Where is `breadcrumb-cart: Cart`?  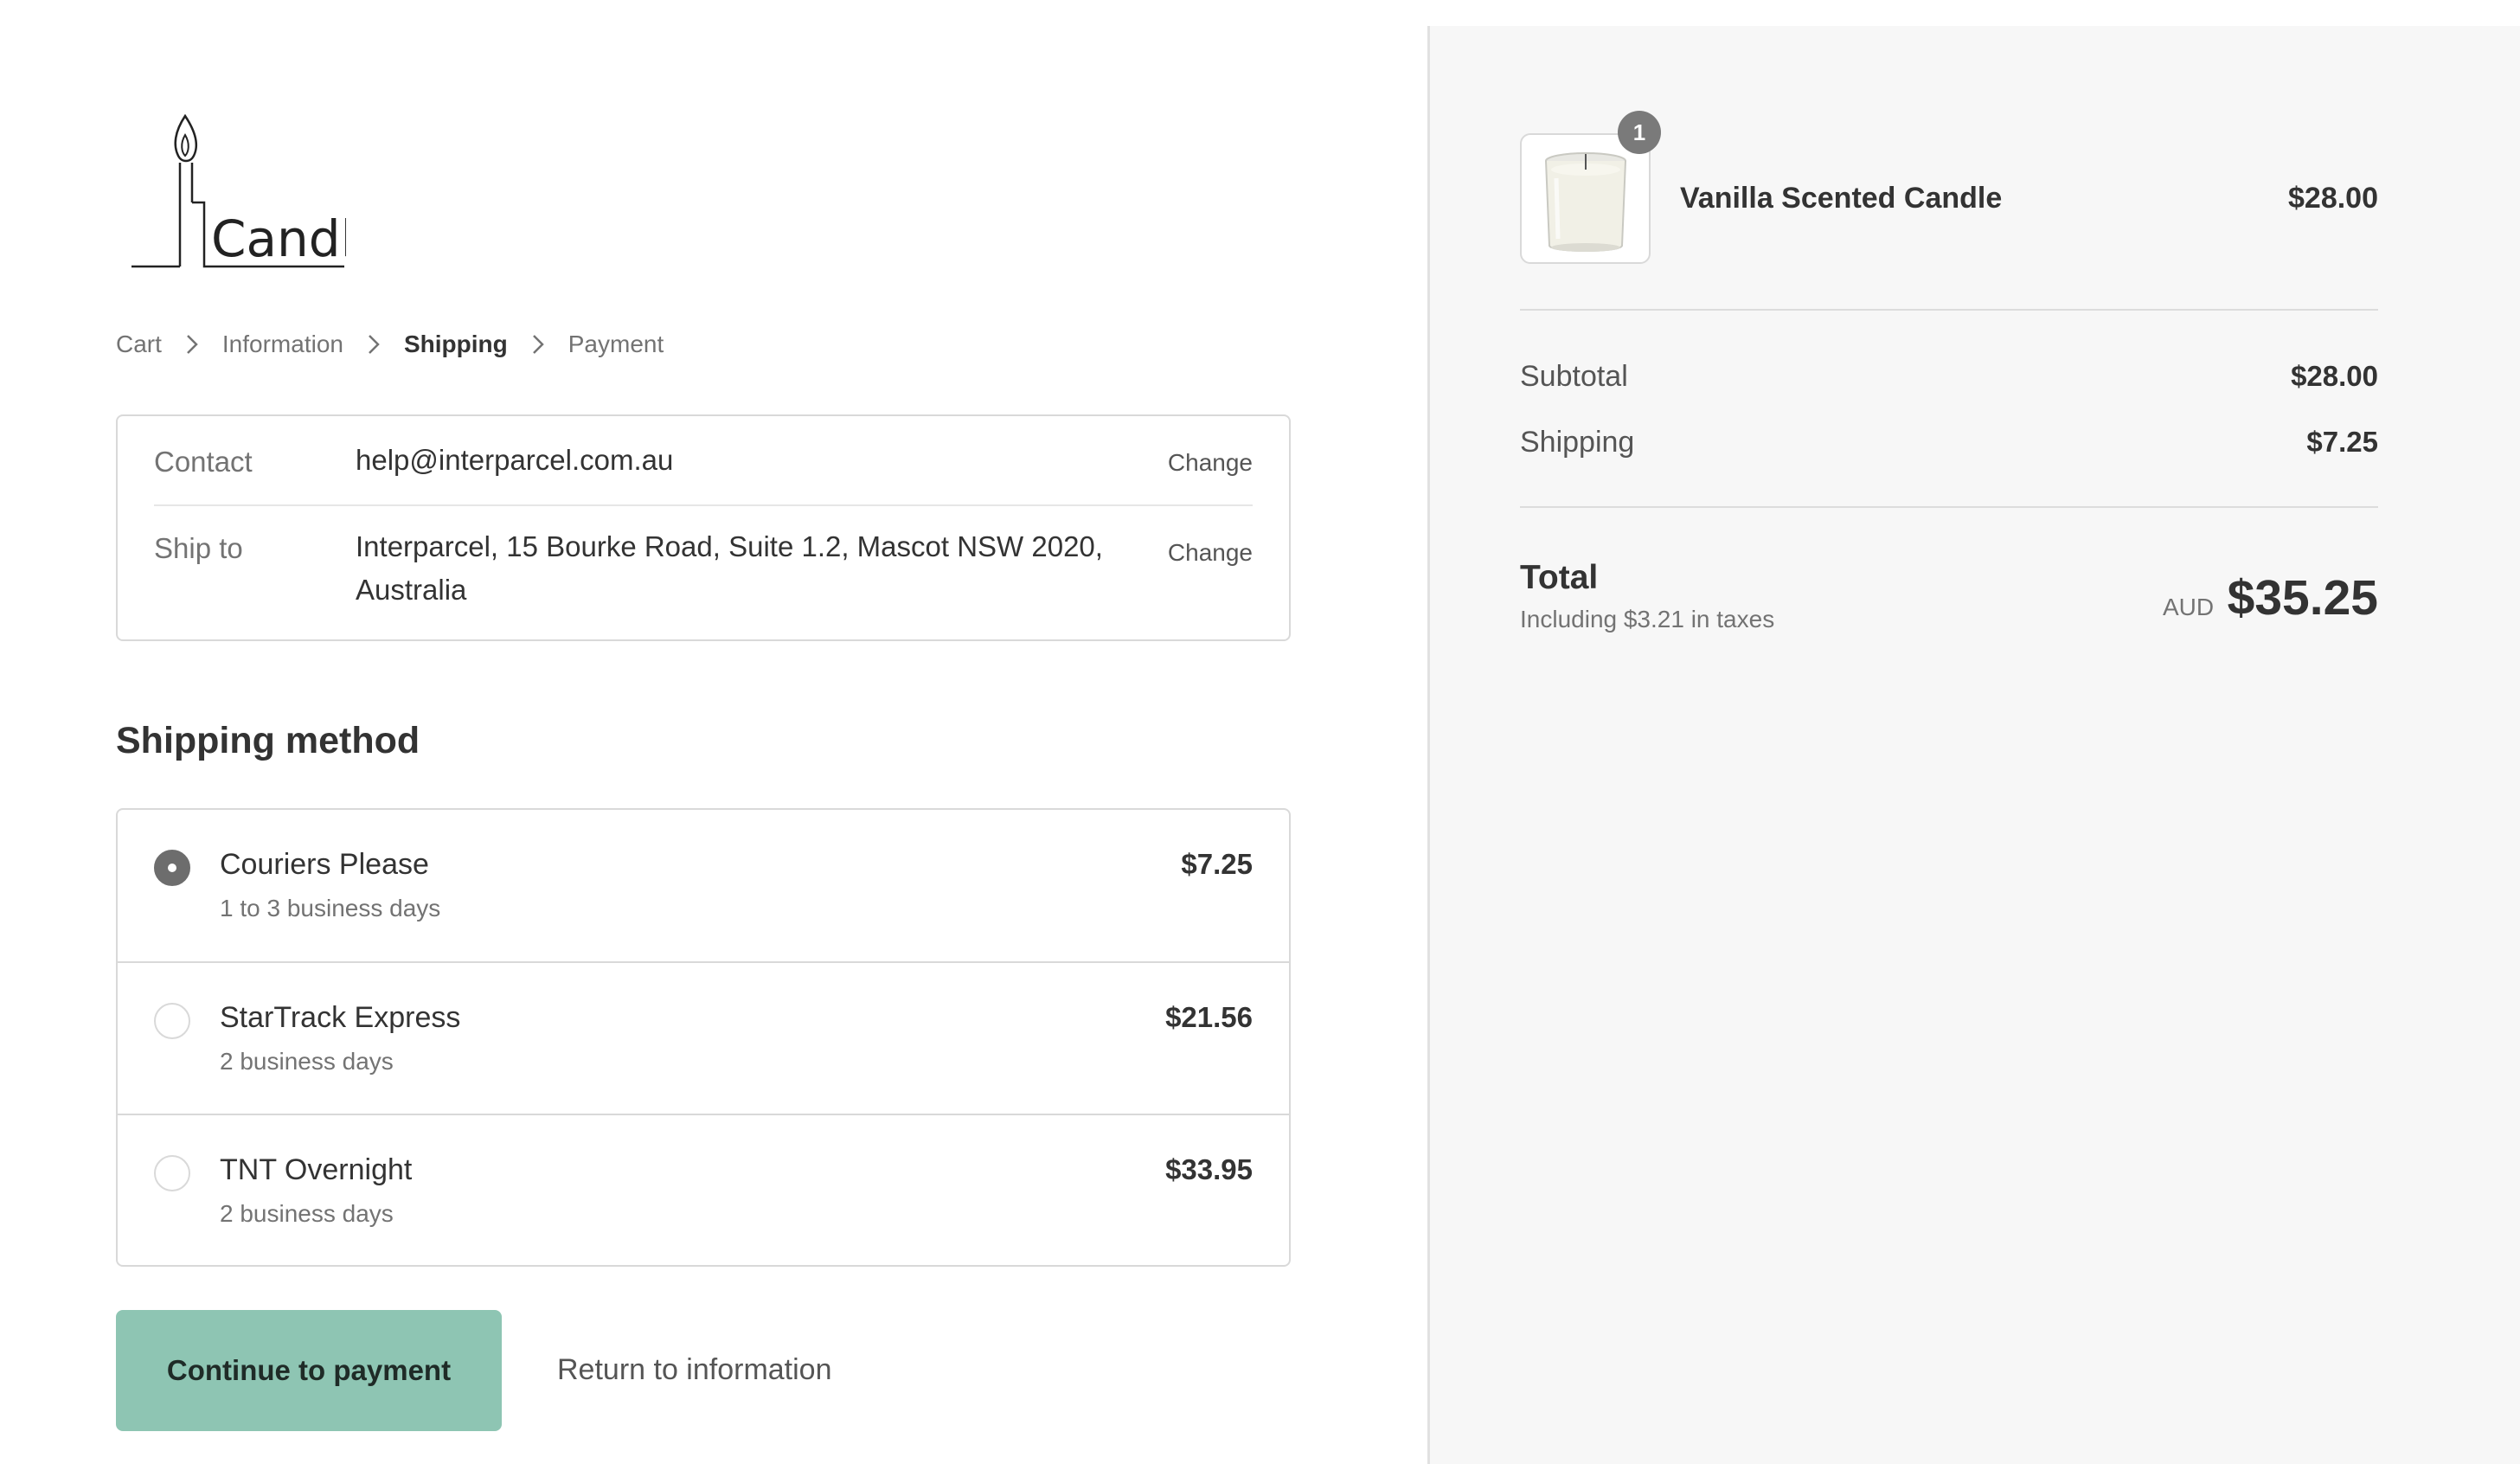
breadcrumb-cart: Cart is located at coordinates (139, 345).